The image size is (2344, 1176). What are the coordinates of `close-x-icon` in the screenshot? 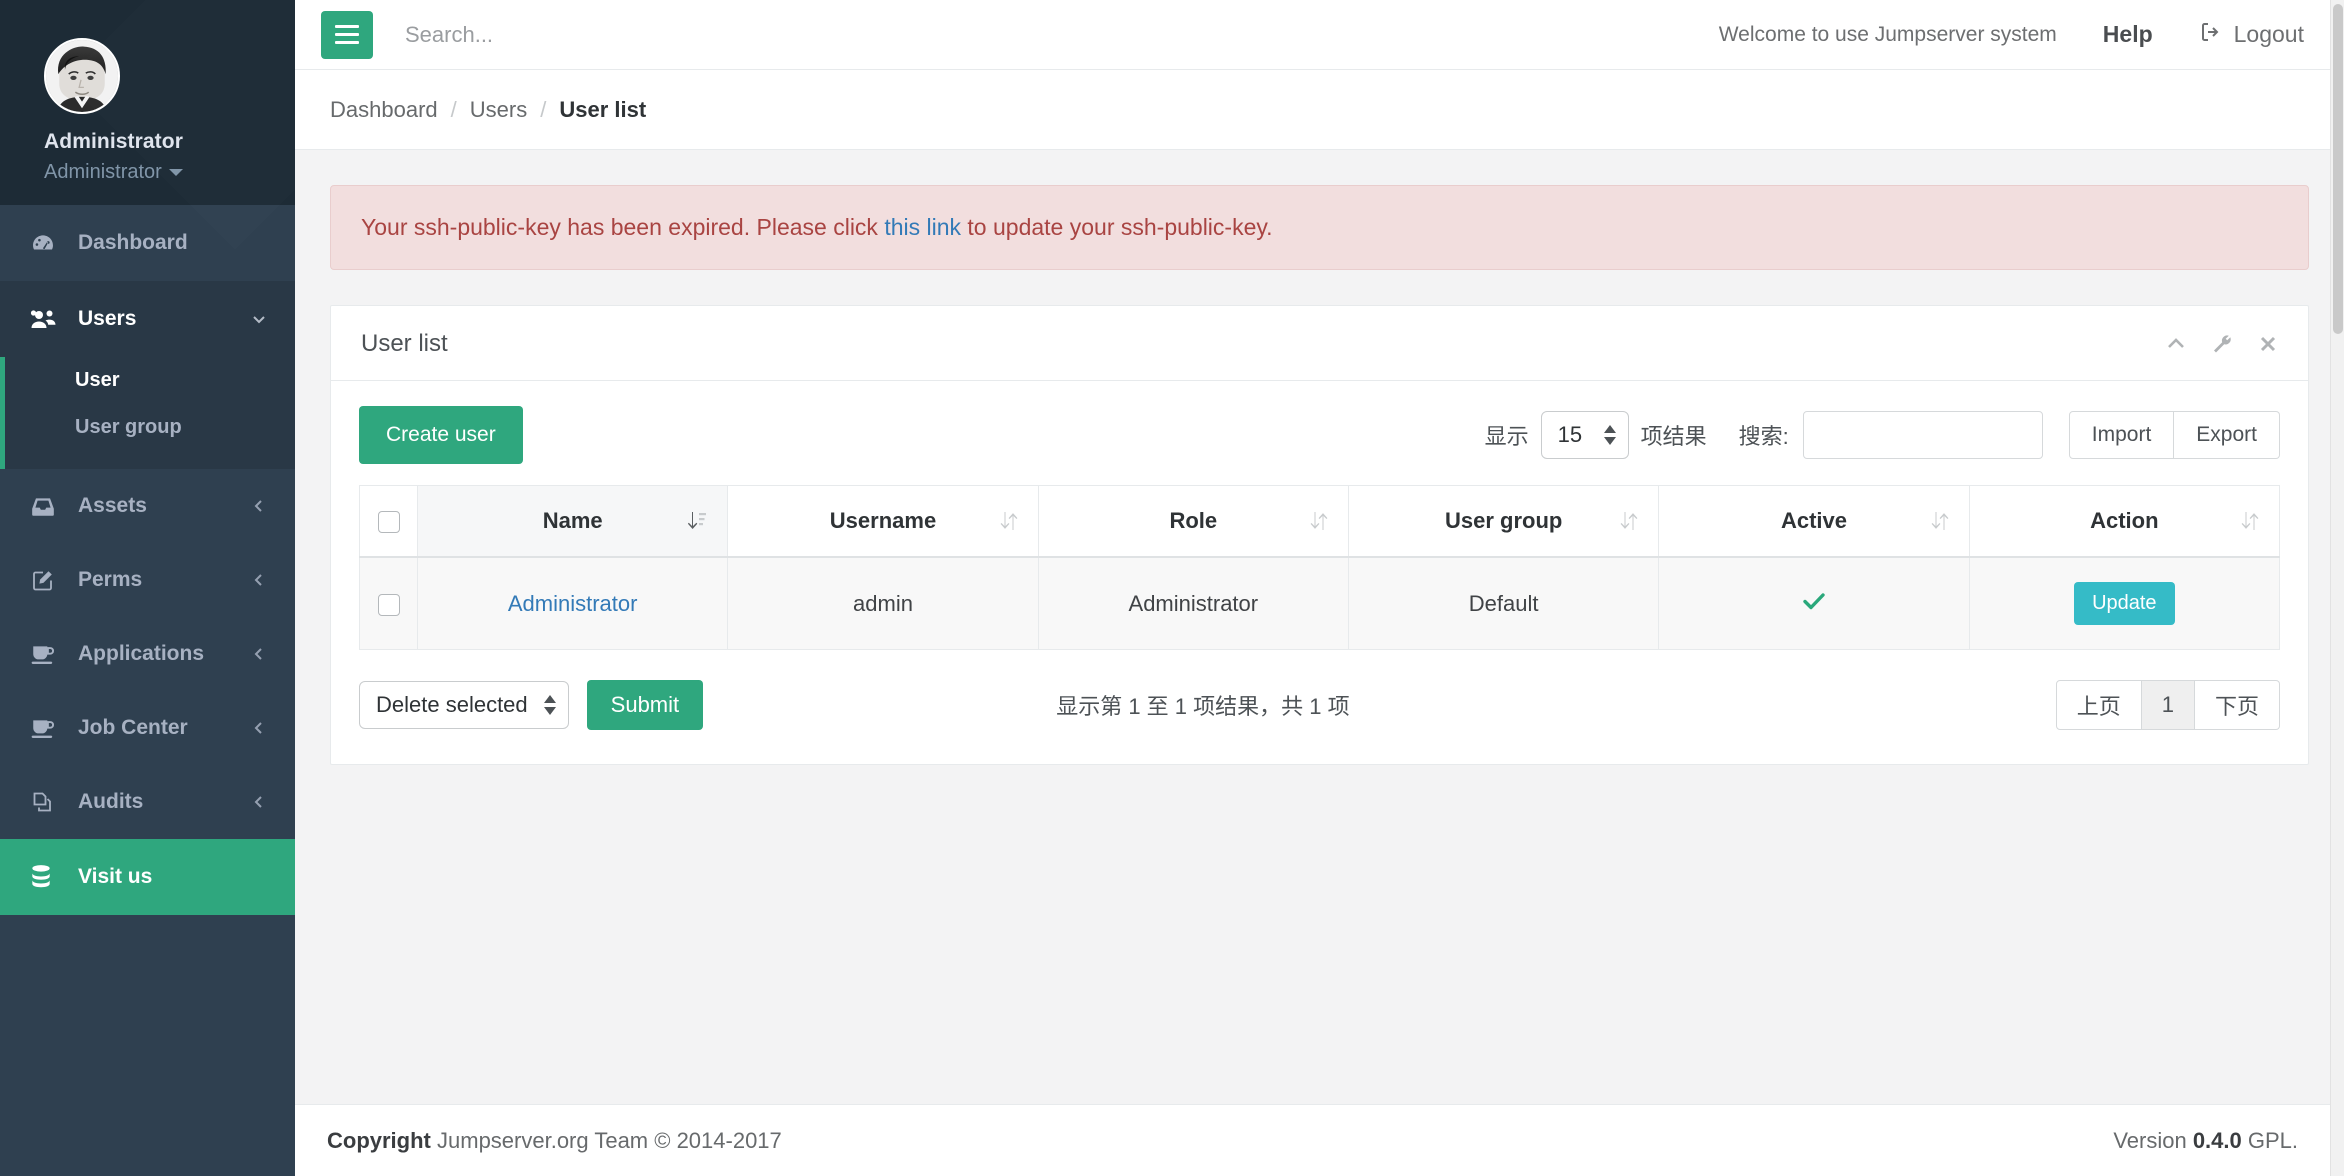 It's located at (2268, 344).